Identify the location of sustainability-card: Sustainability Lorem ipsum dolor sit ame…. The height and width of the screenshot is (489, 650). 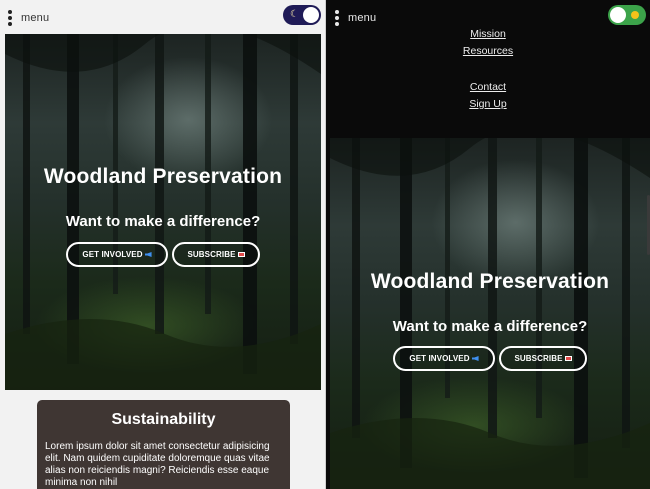
(163, 444).